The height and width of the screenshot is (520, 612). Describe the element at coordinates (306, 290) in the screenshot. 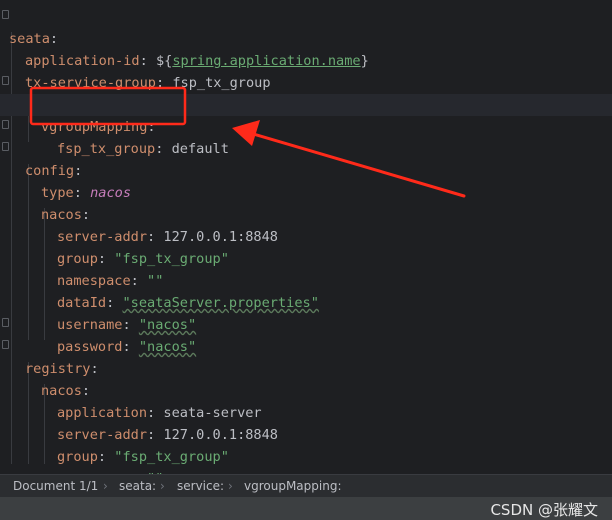

I see `code-line: dataId: "seataServer.properties"` at that location.